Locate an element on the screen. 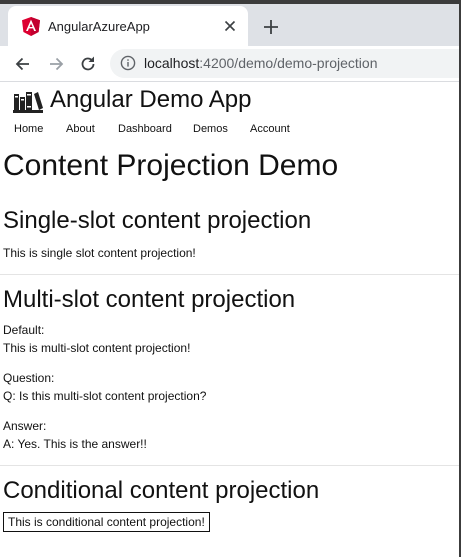 This screenshot has height=557, width=461. browser-tab: AngularAzureApp is located at coordinates (128, 26).